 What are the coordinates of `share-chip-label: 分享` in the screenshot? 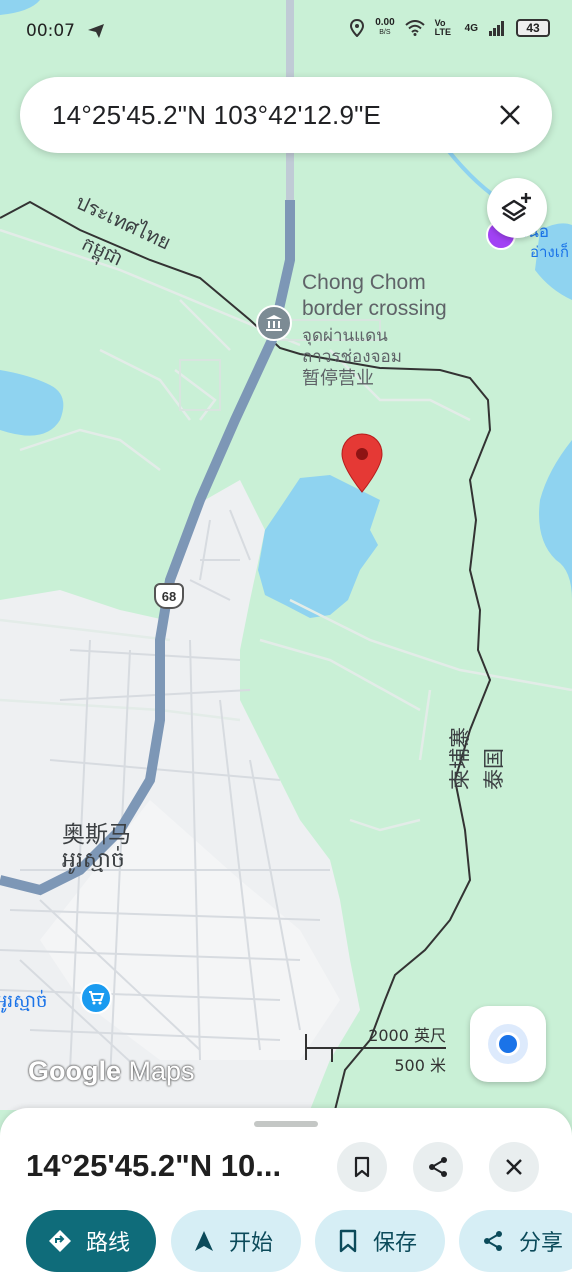 It's located at (541, 1243).